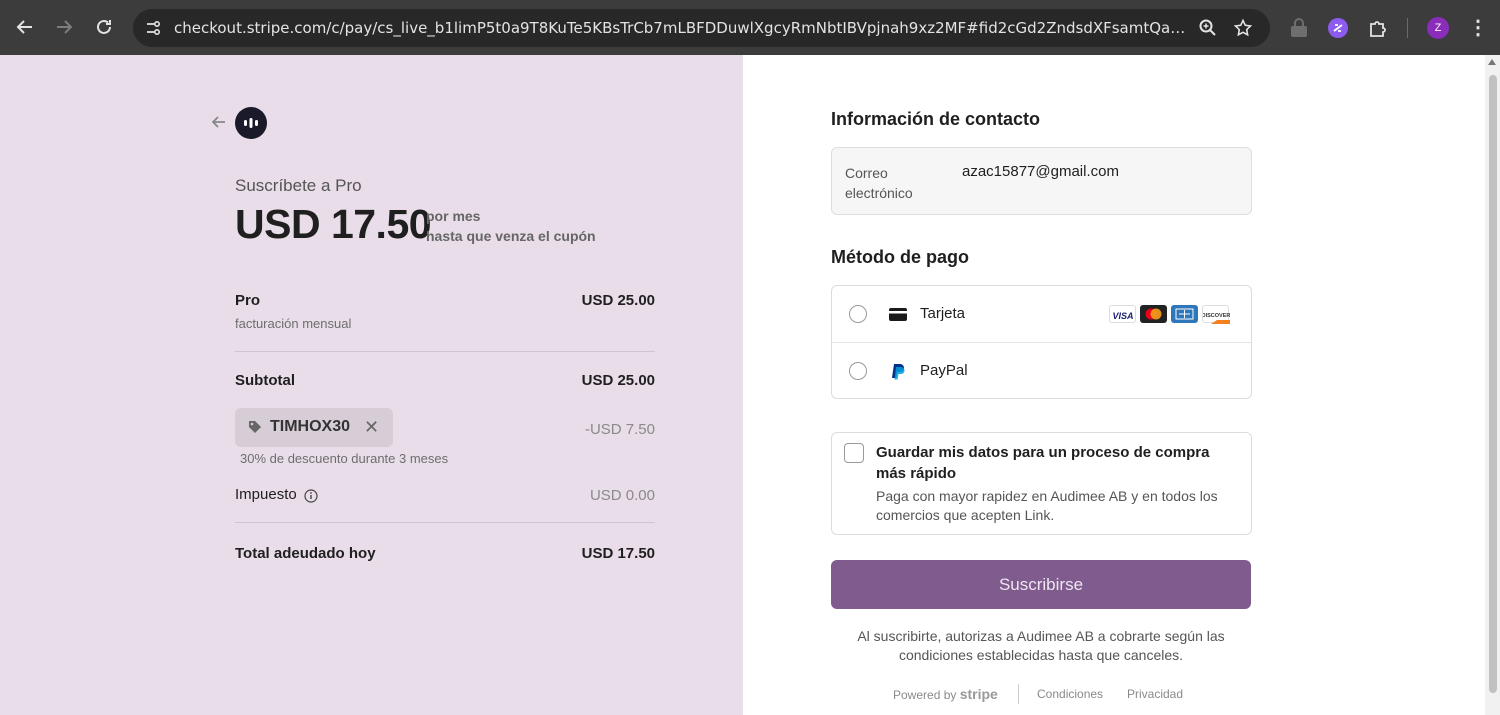 This screenshot has width=1500, height=715. What do you see at coordinates (618, 553) in the screenshot?
I see `total-value: USD 17.50` at bounding box center [618, 553].